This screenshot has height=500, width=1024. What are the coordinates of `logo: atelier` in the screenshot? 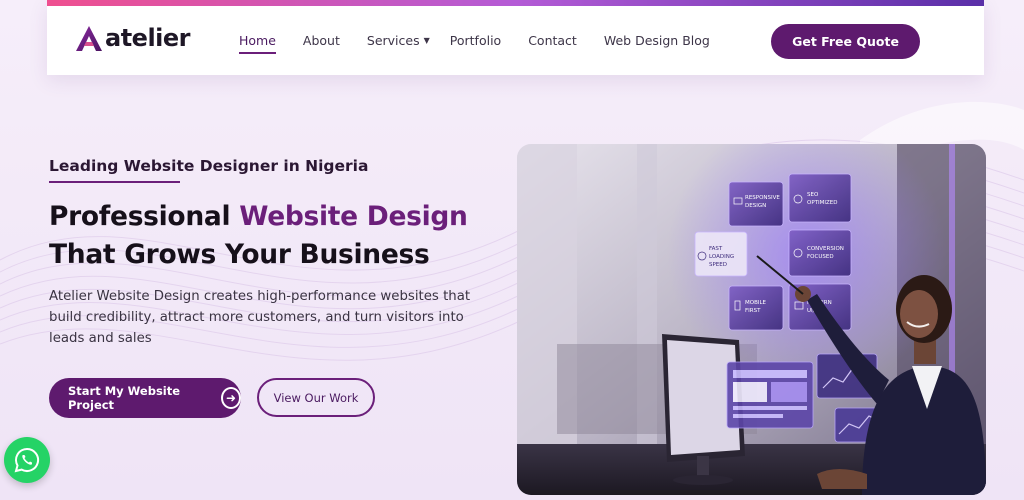 It's located at (133, 38).